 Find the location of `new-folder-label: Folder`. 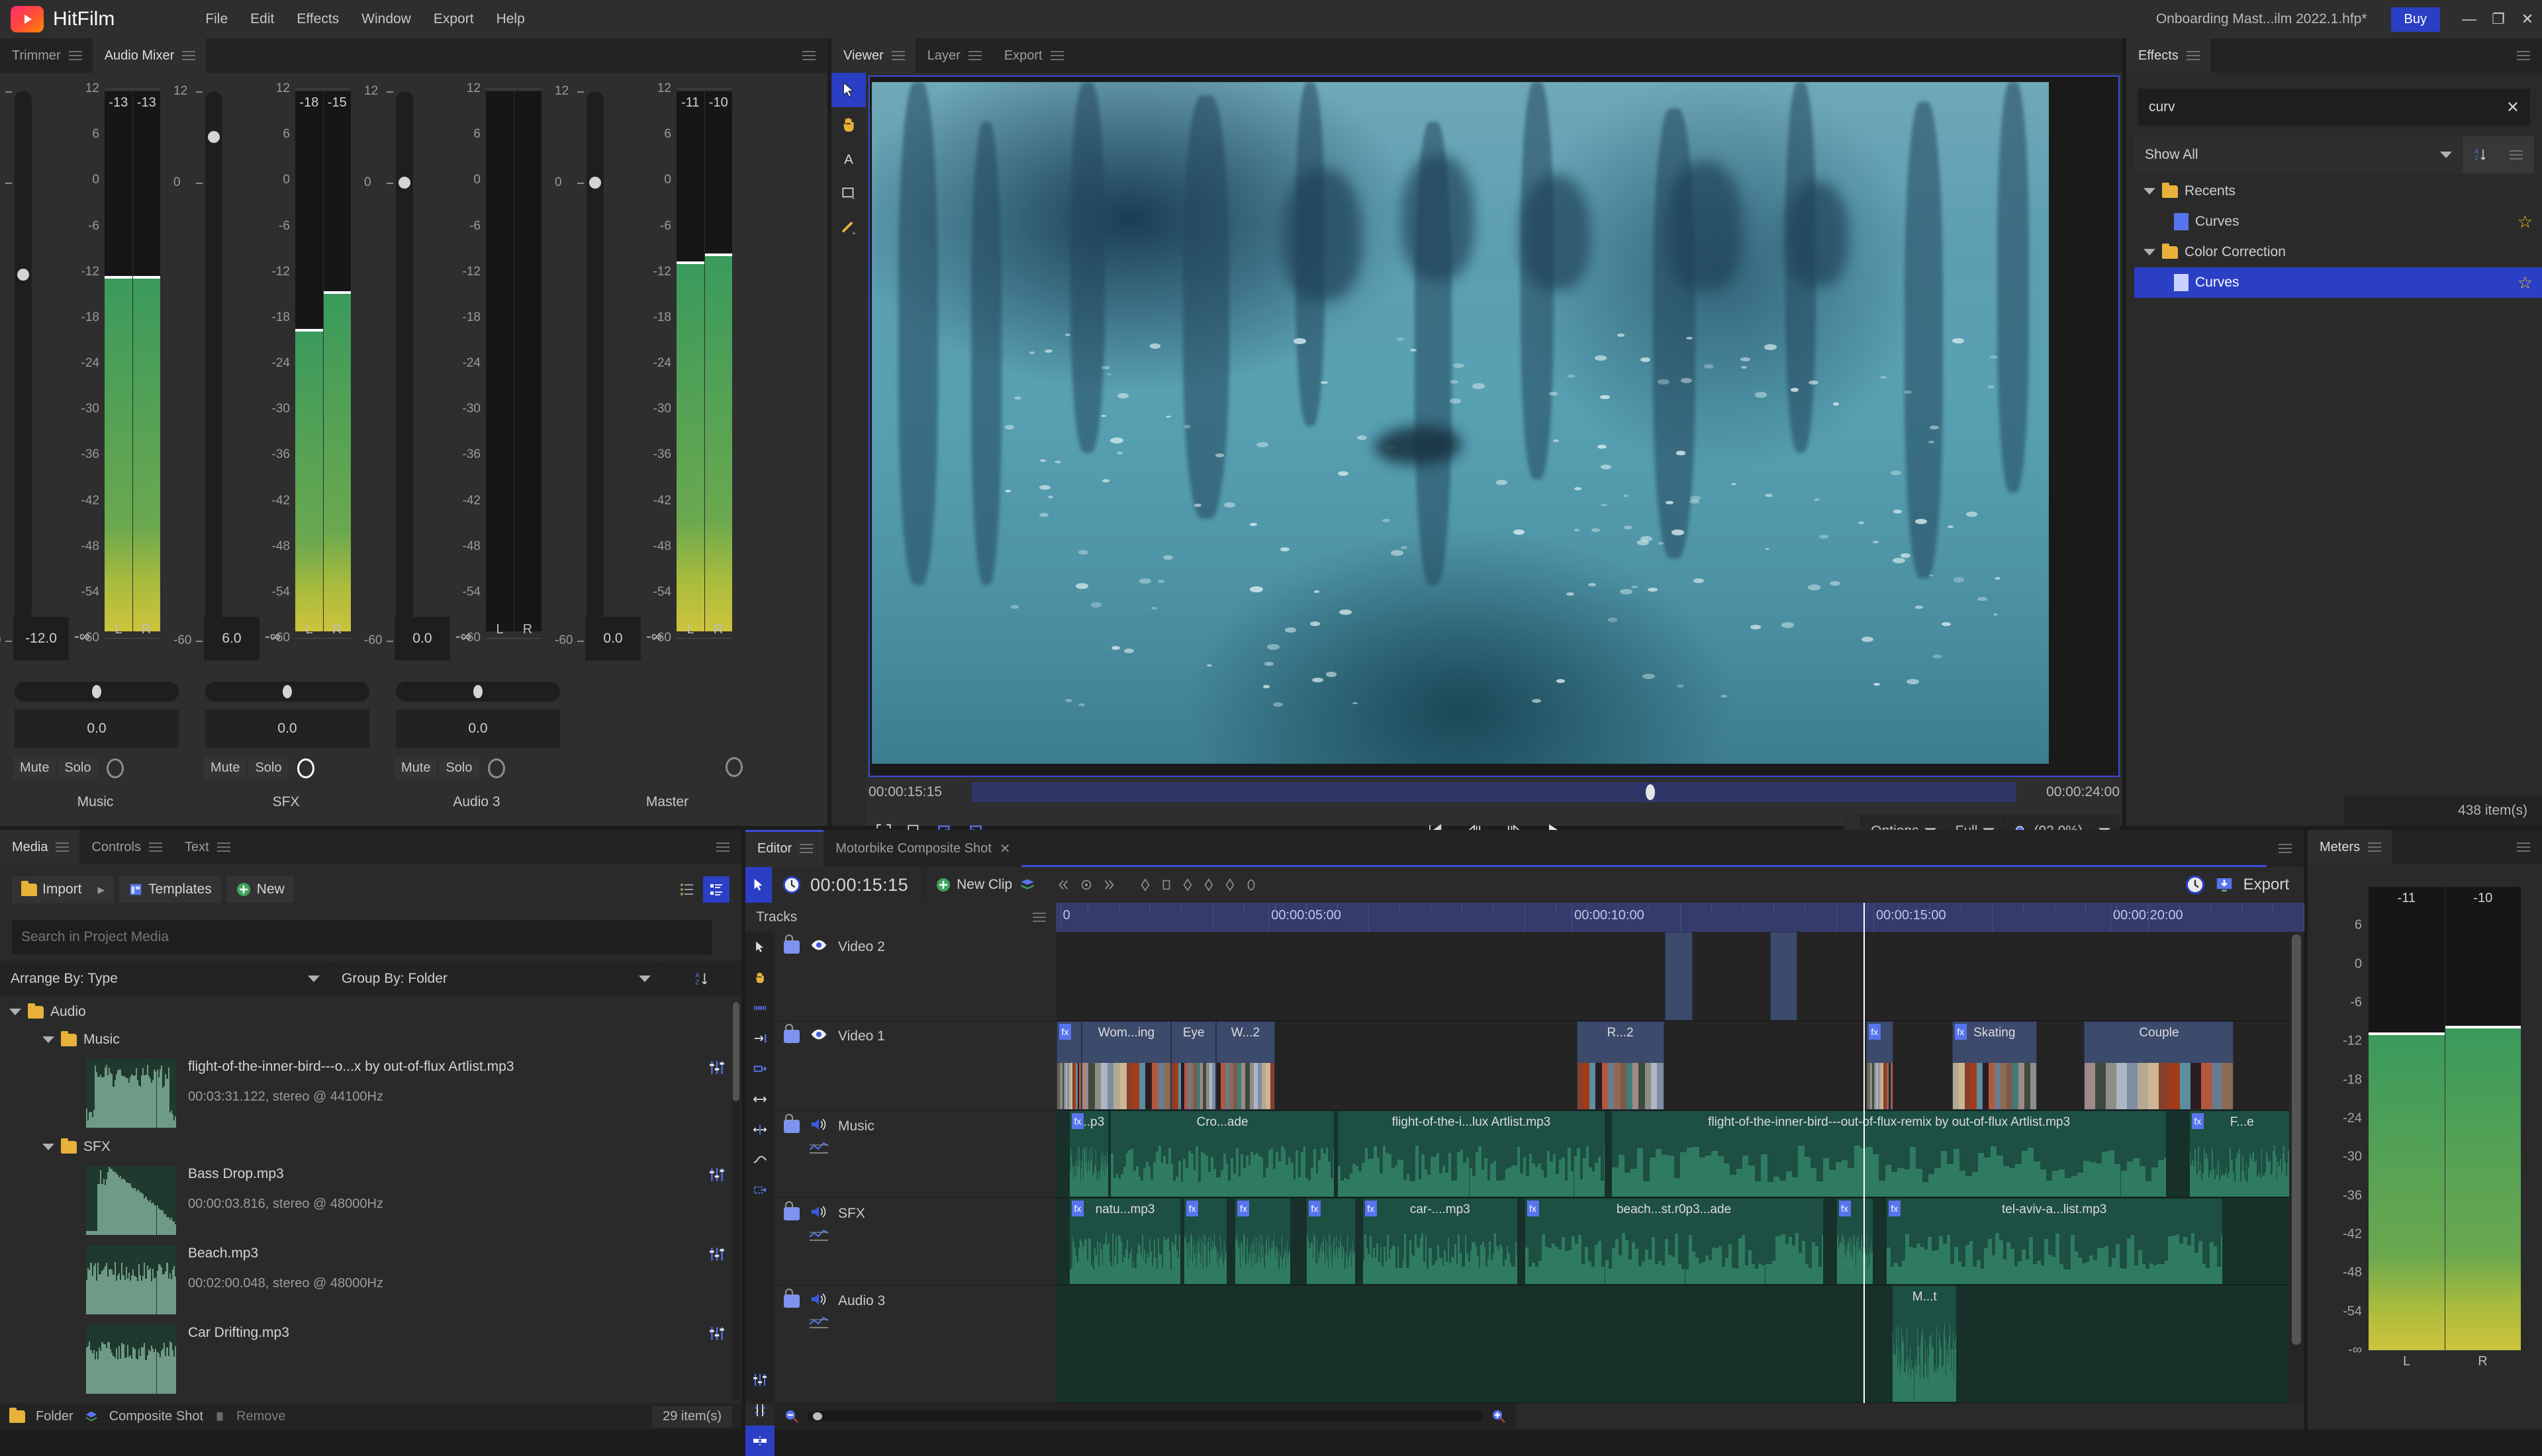

new-folder-label: Folder is located at coordinates (54, 1416).